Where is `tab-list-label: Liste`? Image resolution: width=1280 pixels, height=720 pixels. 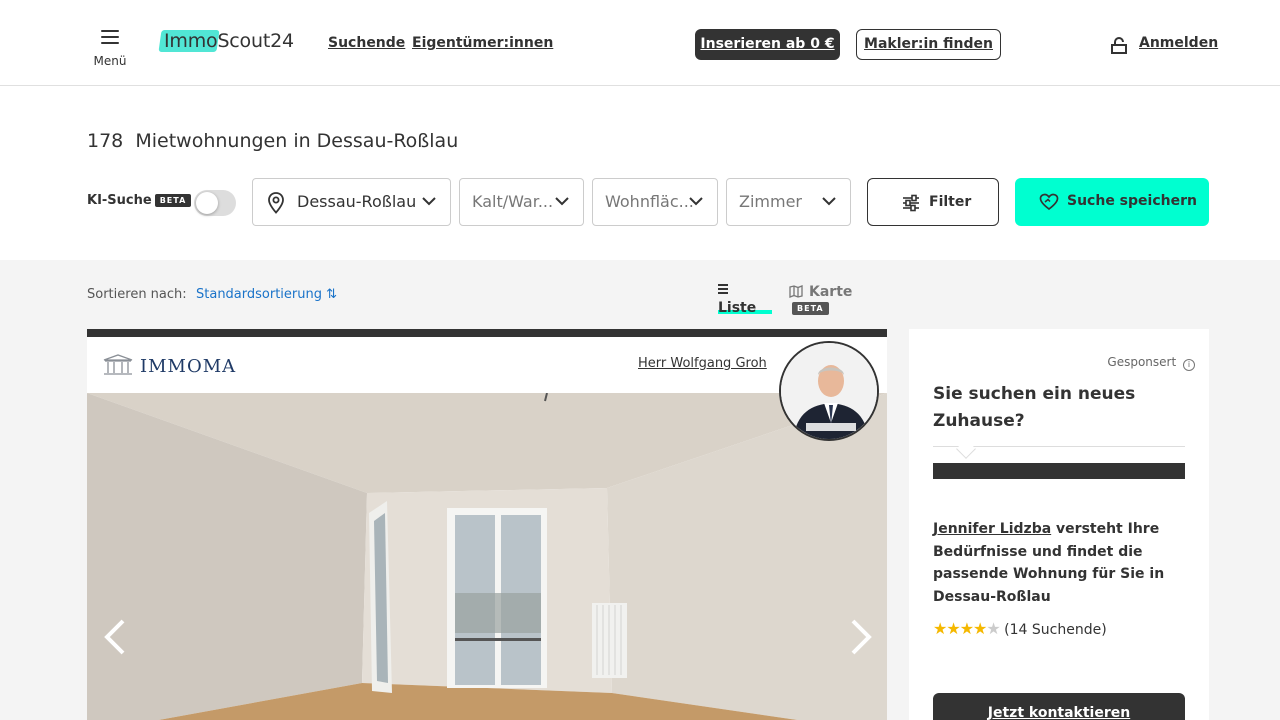 tab-list-label: Liste is located at coordinates (737, 308).